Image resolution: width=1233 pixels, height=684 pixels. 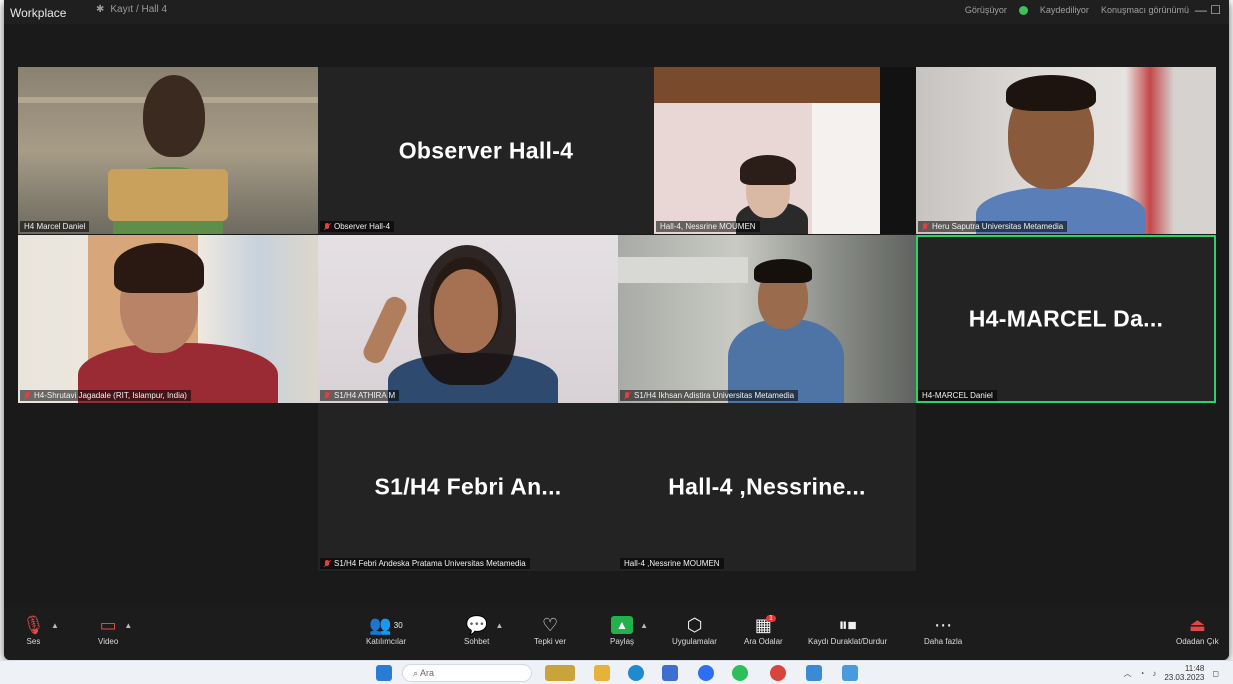 What do you see at coordinates (694, 624) in the screenshot?
I see `apps-icon: ⬡` at bounding box center [694, 624].